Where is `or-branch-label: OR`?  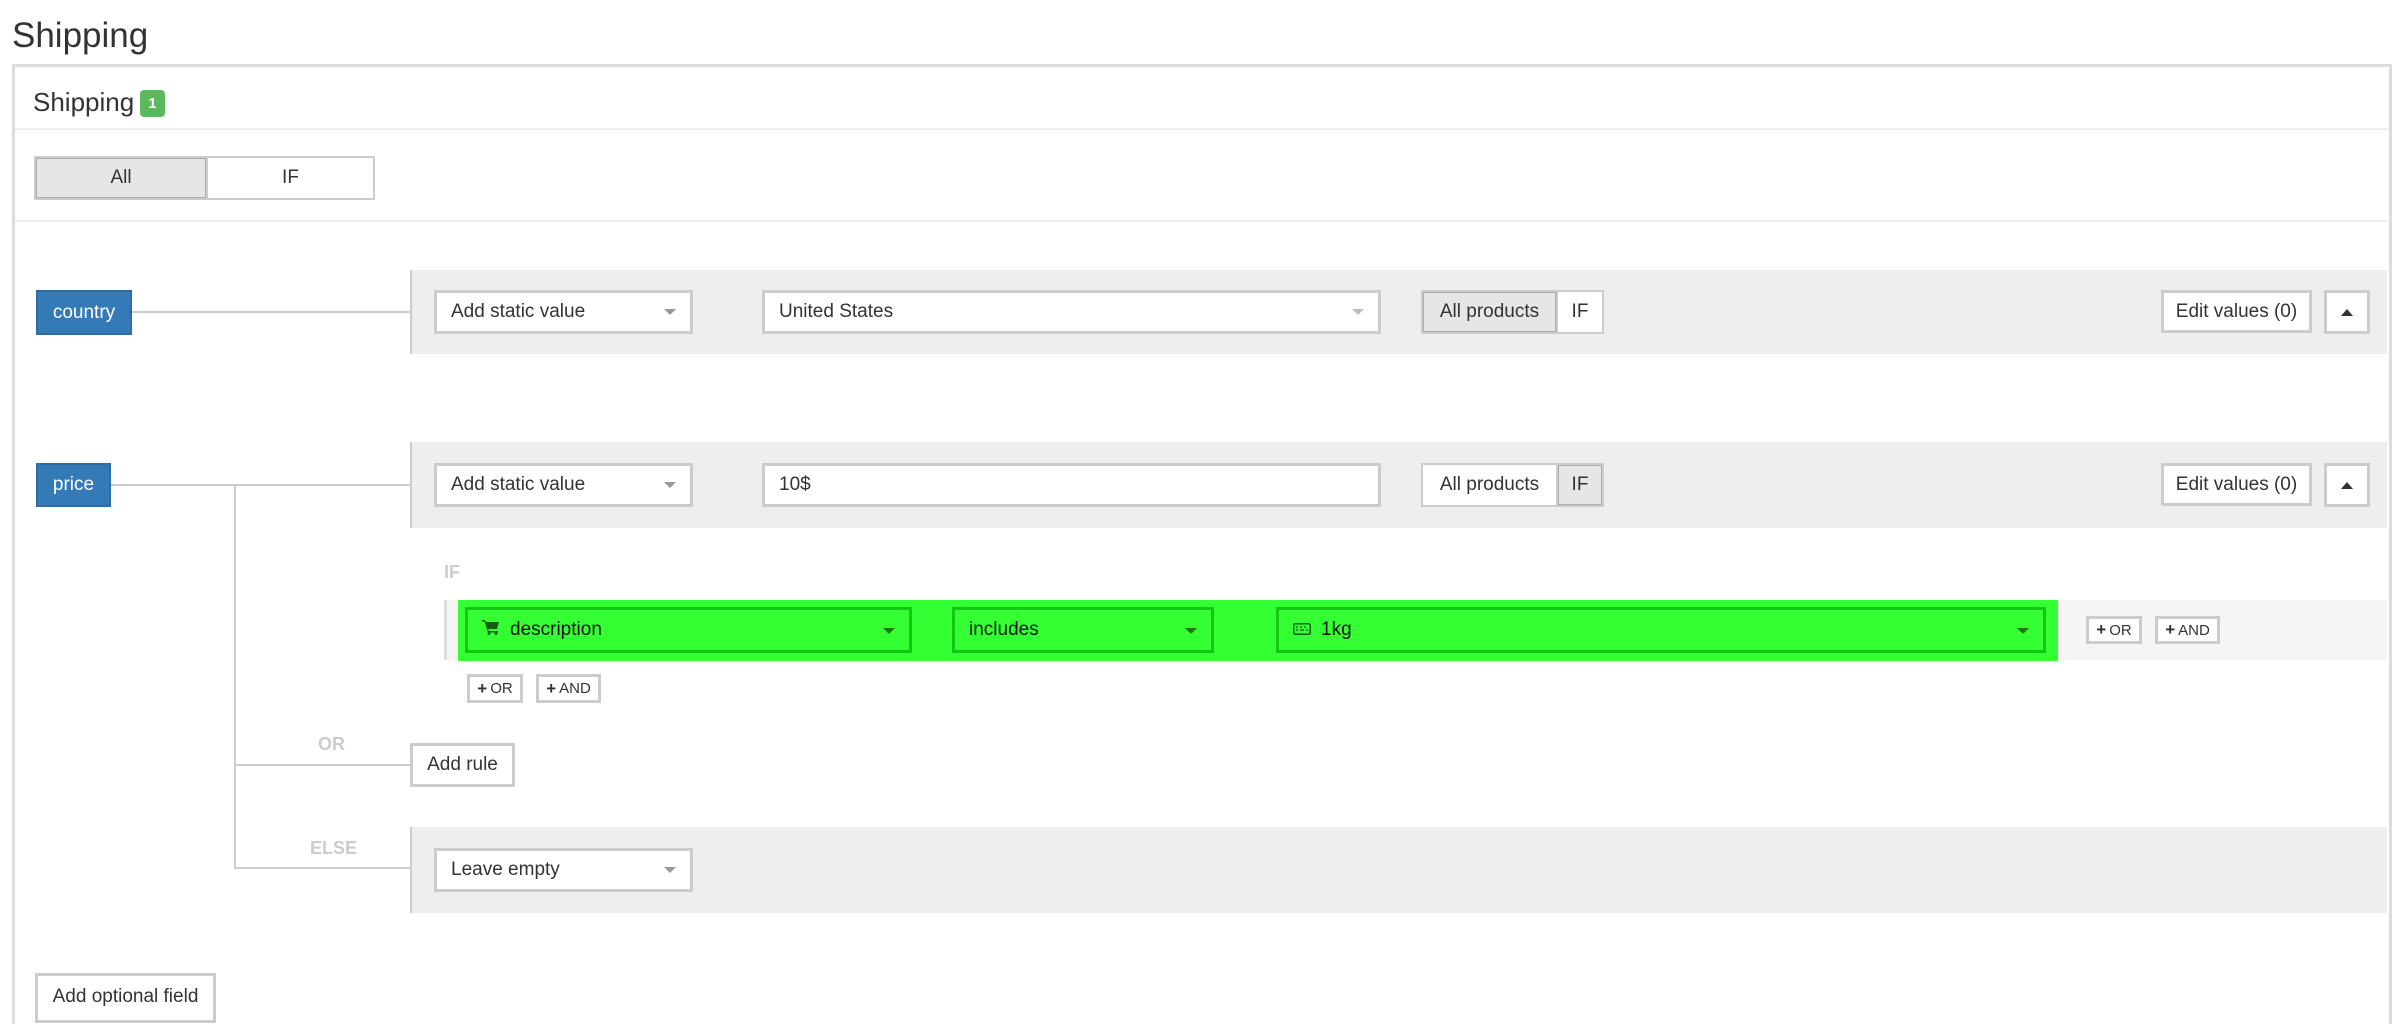 or-branch-label: OR is located at coordinates (331, 744).